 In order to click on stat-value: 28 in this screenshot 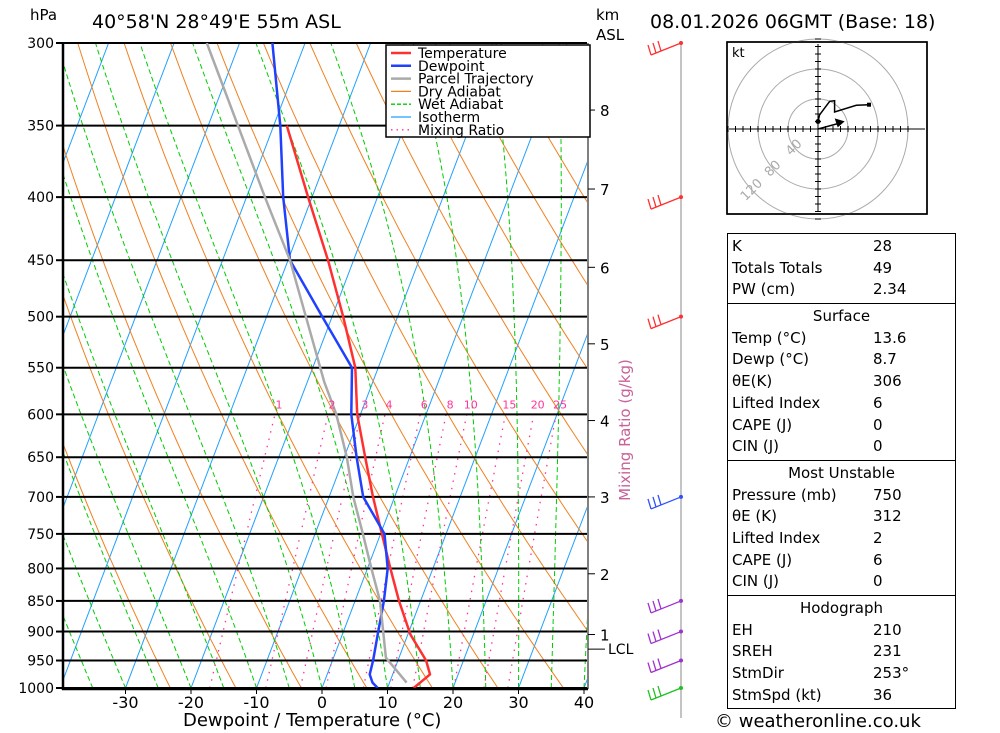, I will do `click(883, 246)`.